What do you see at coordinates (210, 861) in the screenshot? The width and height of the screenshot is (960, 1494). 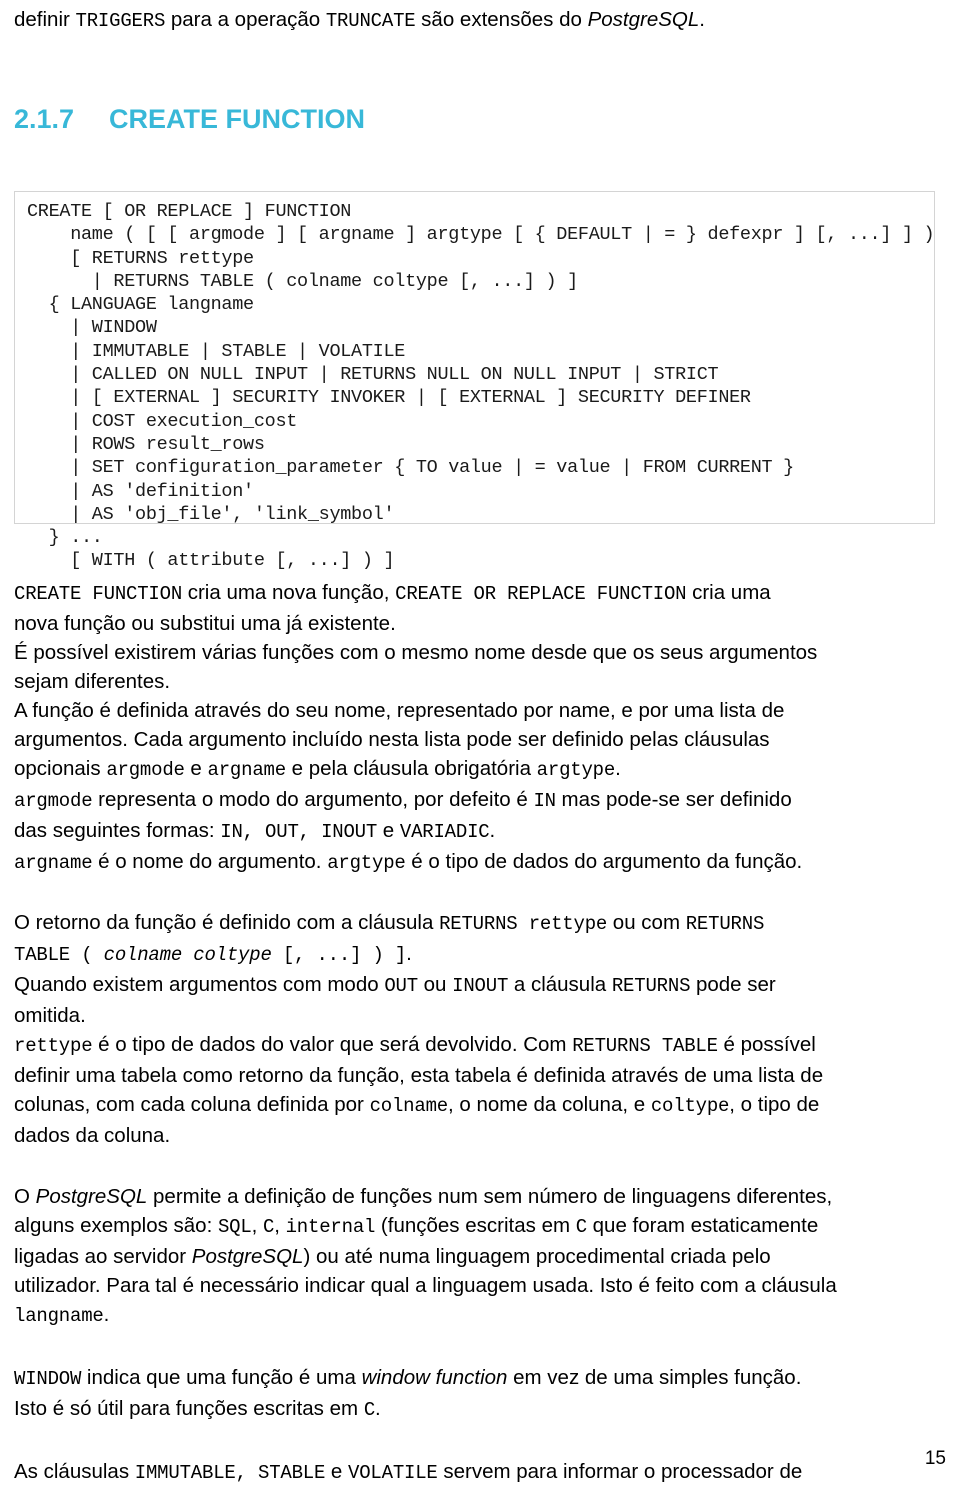 I see `p5-text-a: é o nome do argumento.` at bounding box center [210, 861].